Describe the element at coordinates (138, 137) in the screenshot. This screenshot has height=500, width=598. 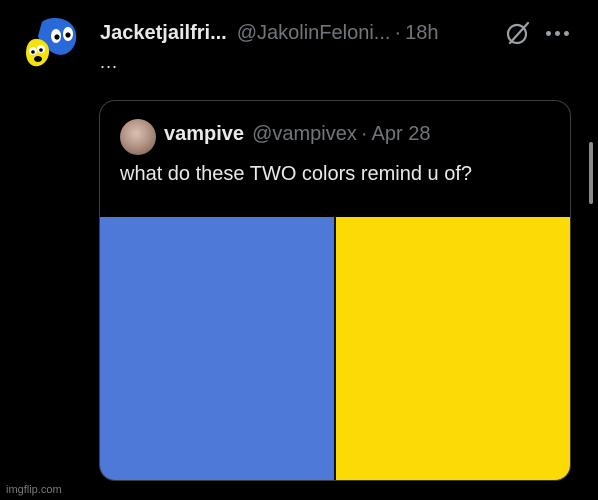
I see `quoted-author-avatar` at that location.